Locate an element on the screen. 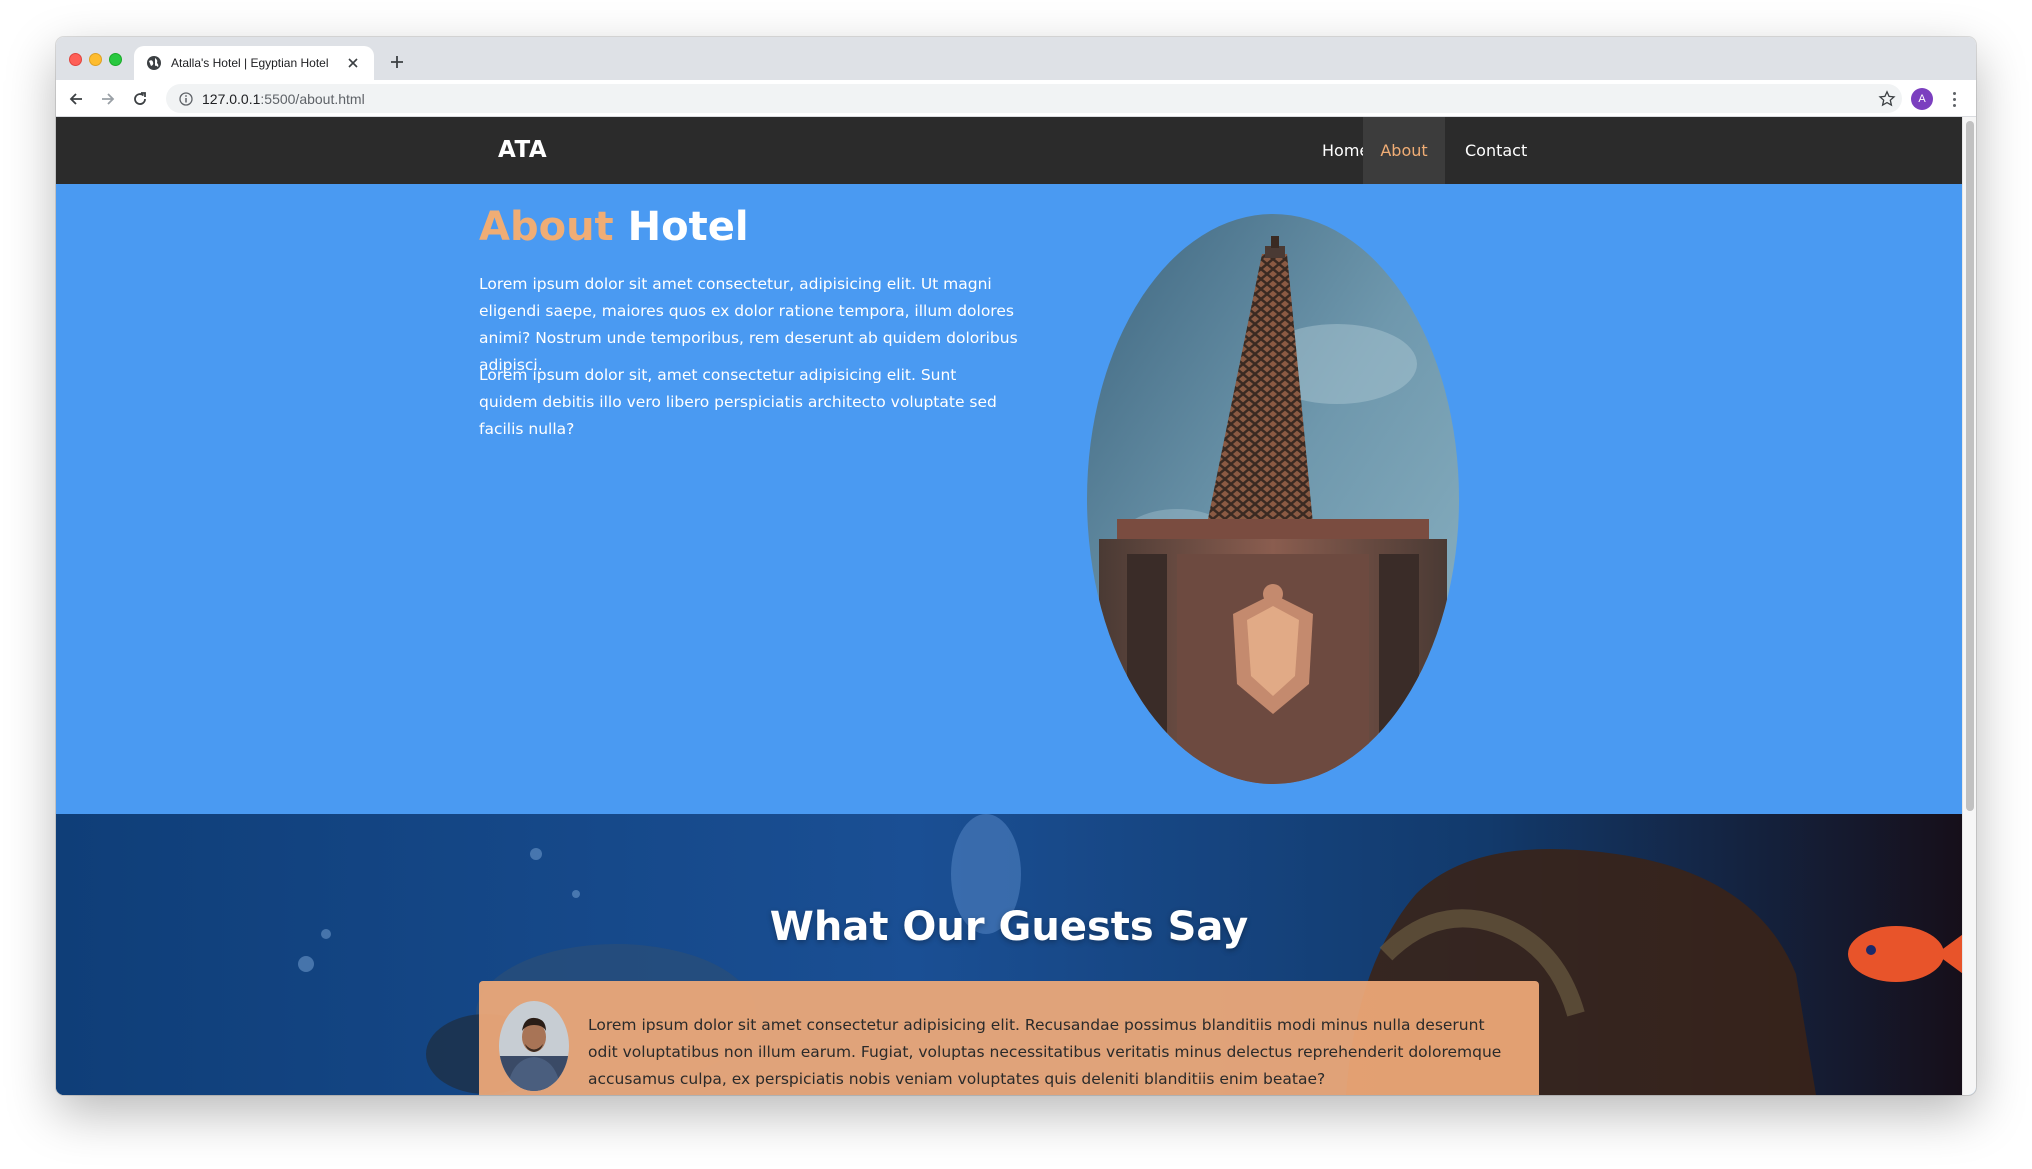  globe-icon is located at coordinates (154, 63).